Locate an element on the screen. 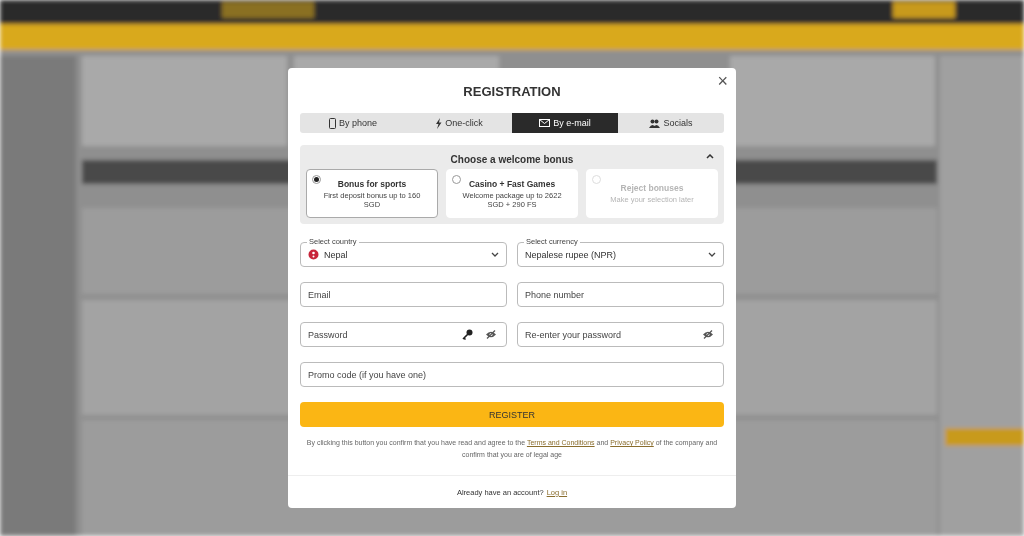 This screenshot has width=1024, height=536. tab: Socials is located at coordinates (671, 123).